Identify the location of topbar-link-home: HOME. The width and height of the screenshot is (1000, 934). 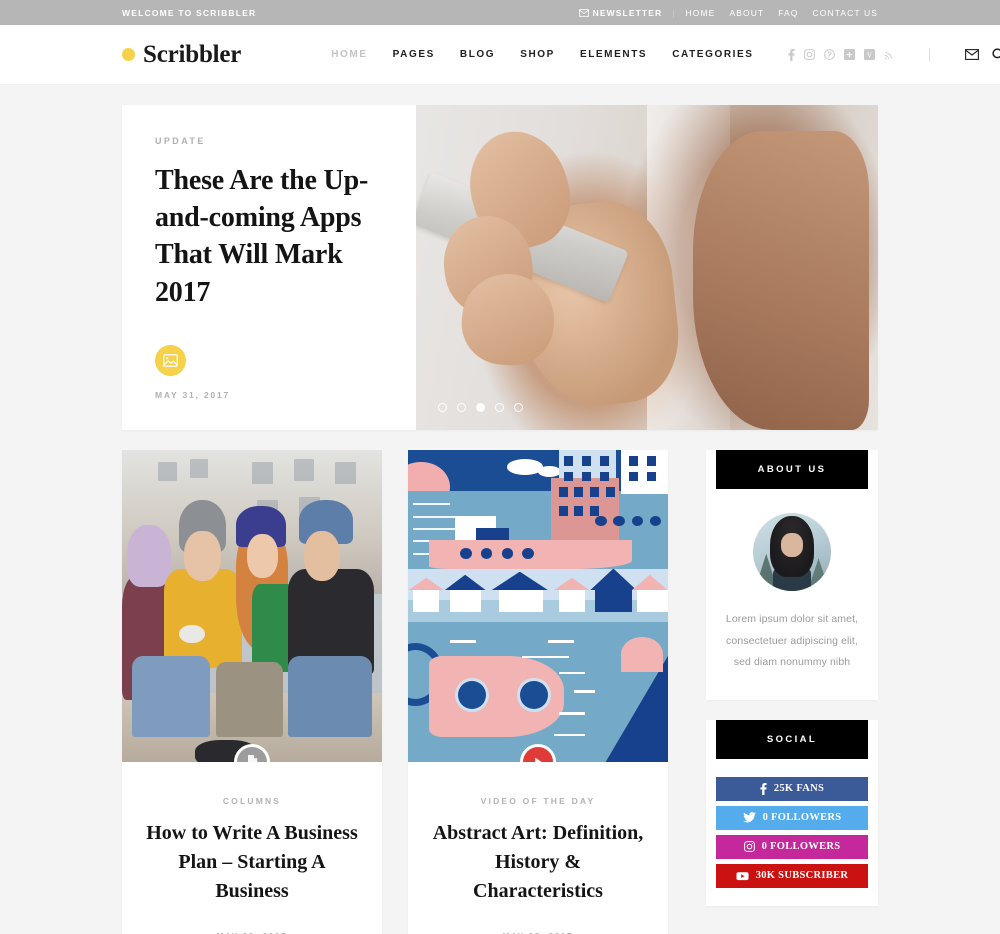
(701, 13).